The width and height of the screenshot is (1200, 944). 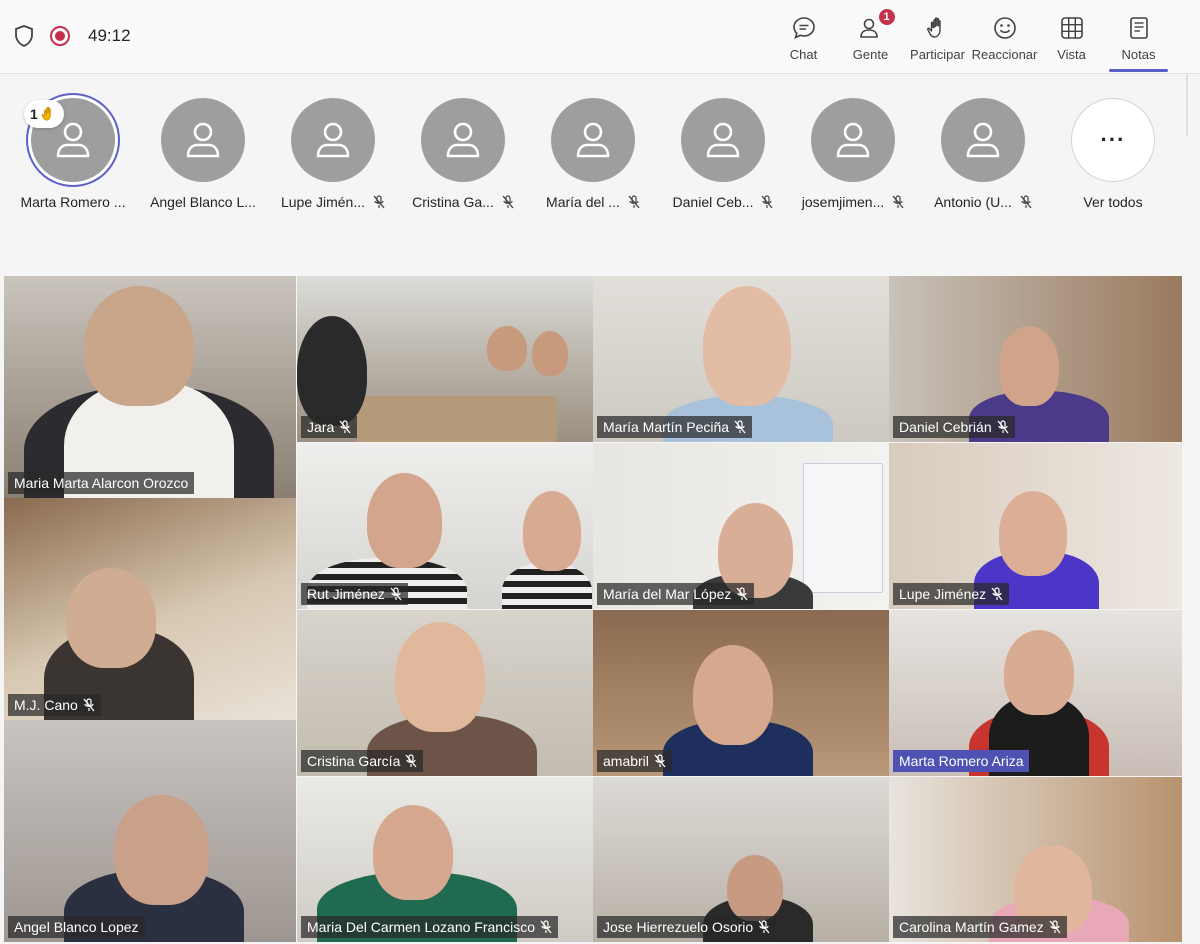 What do you see at coordinates (1113, 202) in the screenshot?
I see `see-all-label: Ver todos` at bounding box center [1113, 202].